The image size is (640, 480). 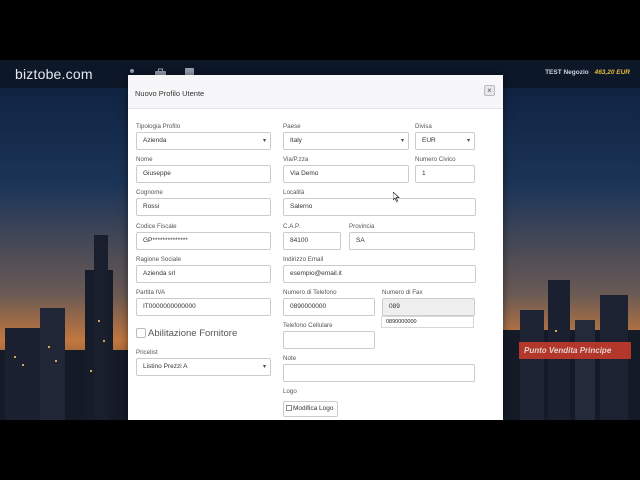 What do you see at coordinates (310, 292) in the screenshot?
I see `telefono-label: Numero di Telefono` at bounding box center [310, 292].